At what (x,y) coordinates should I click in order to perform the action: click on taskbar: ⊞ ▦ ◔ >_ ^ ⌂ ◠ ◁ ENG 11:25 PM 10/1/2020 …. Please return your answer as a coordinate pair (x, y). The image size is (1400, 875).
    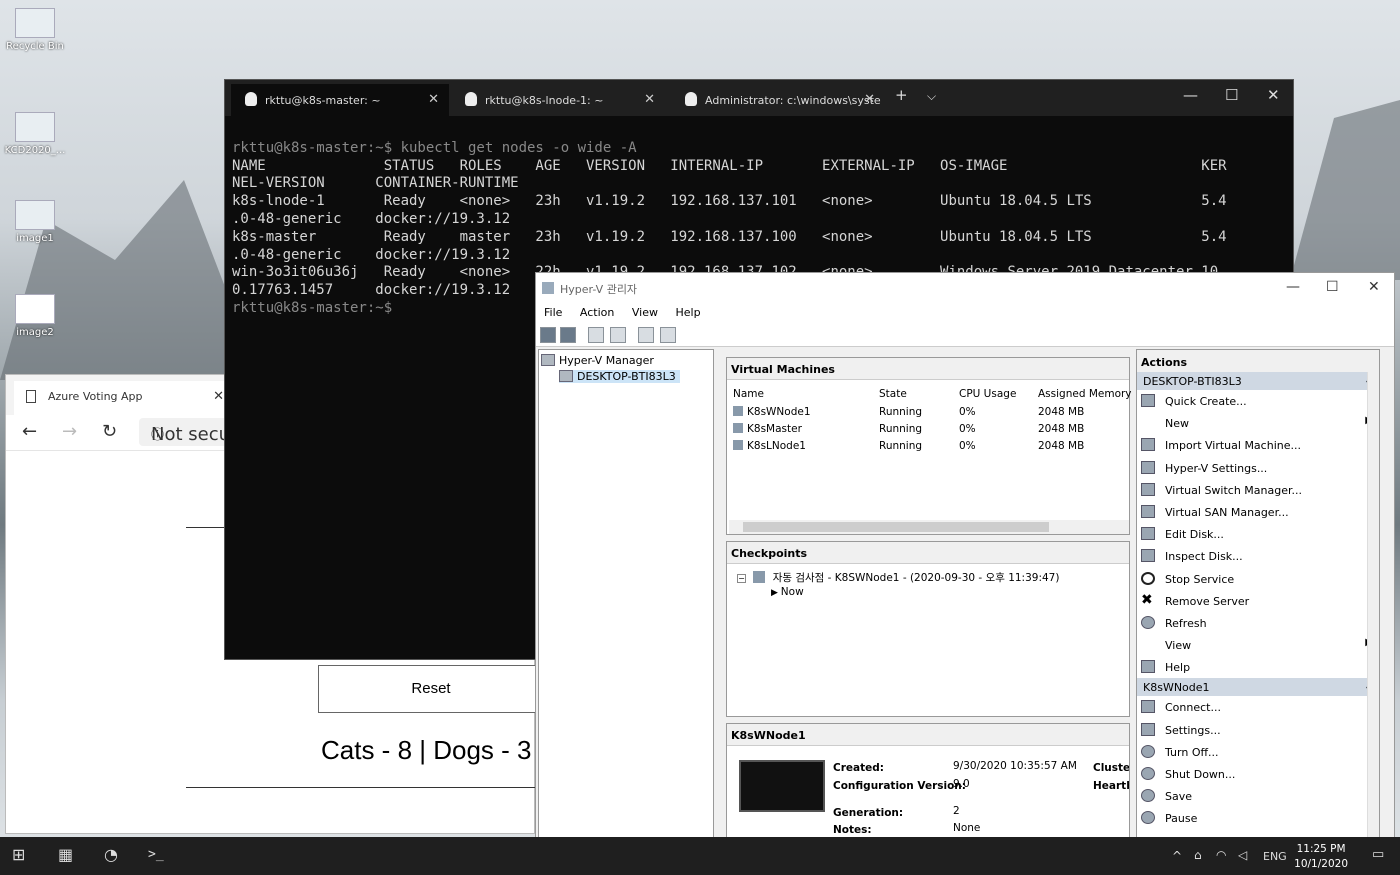
    Looking at the image, I should click on (700, 856).